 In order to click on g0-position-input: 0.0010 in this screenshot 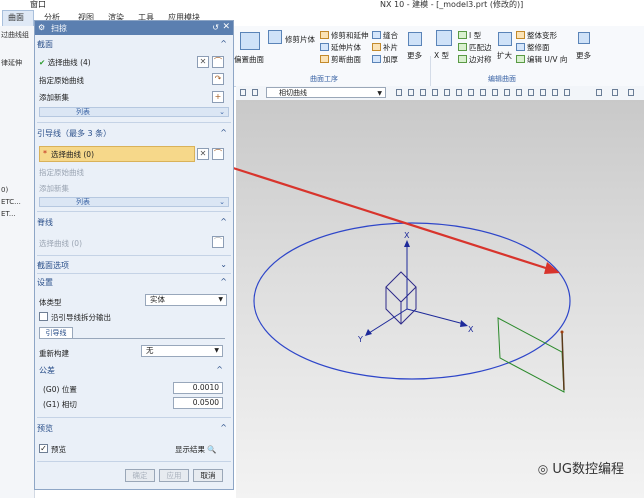, I will do `click(198, 388)`.